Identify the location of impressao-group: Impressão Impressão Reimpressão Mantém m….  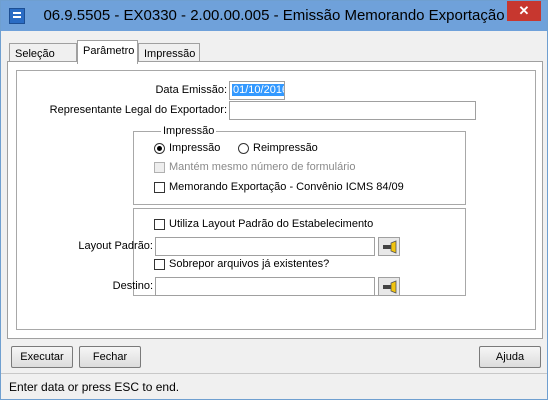
(299, 165).